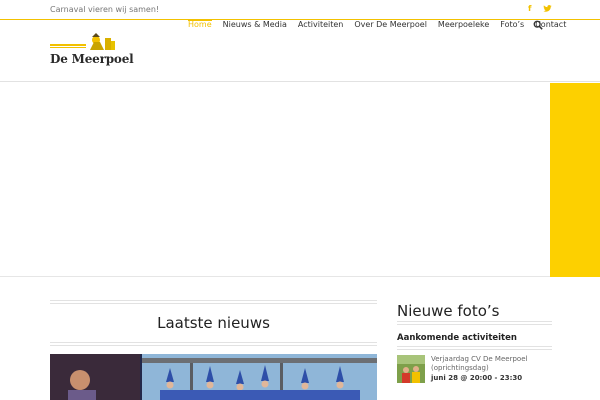  Describe the element at coordinates (529, 8) in the screenshot. I see `facebook-icon: f` at that location.